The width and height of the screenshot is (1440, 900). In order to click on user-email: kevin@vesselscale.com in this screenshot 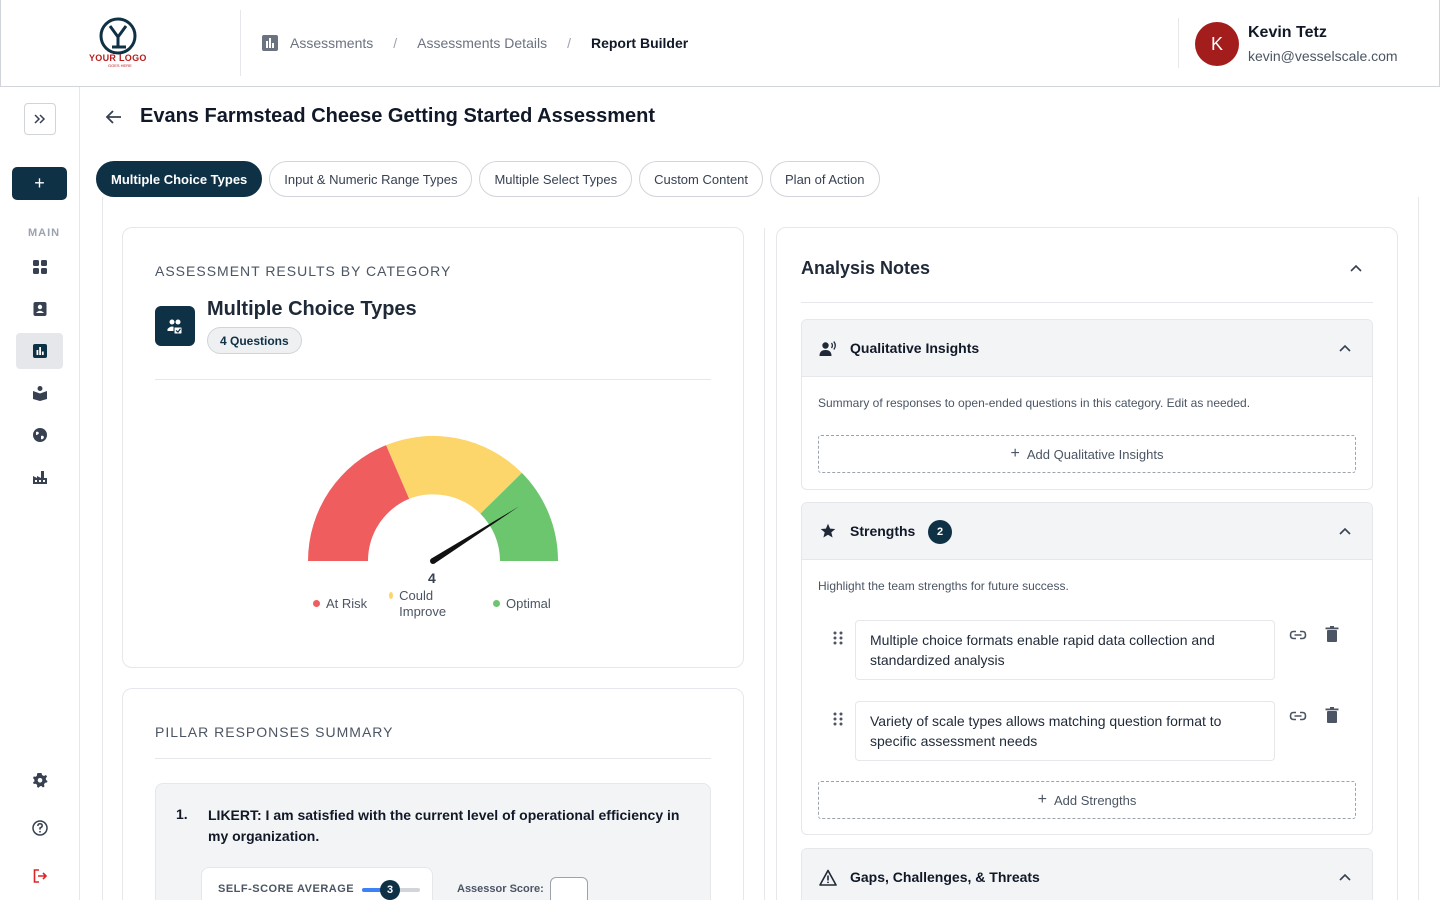, I will do `click(1323, 56)`.